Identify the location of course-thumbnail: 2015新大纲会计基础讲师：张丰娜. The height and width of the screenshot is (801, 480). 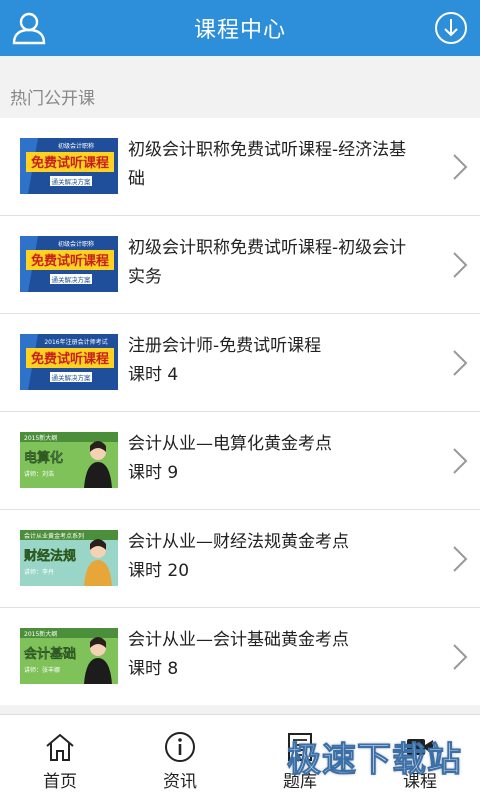
(69, 656).